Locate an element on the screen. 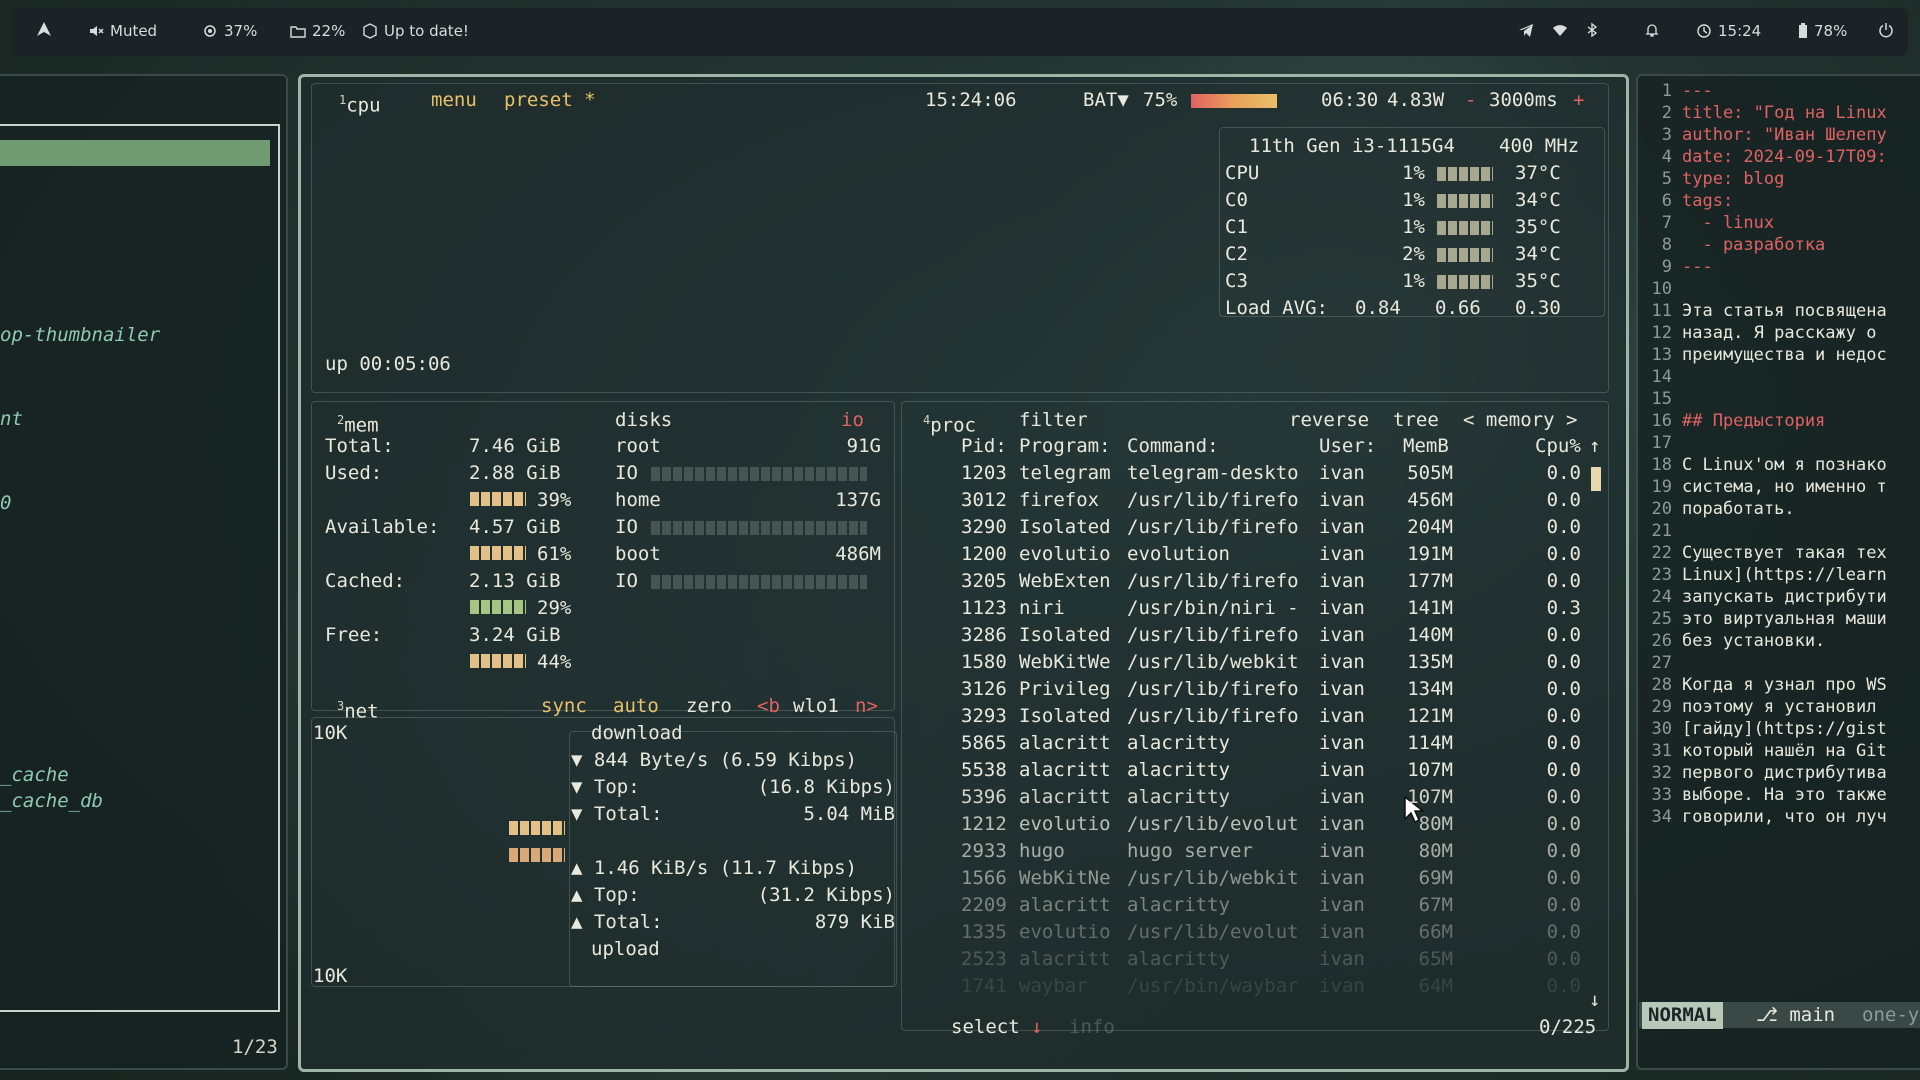 The width and height of the screenshot is (1920, 1080). col-mem: MemB is located at coordinates (1426, 446).